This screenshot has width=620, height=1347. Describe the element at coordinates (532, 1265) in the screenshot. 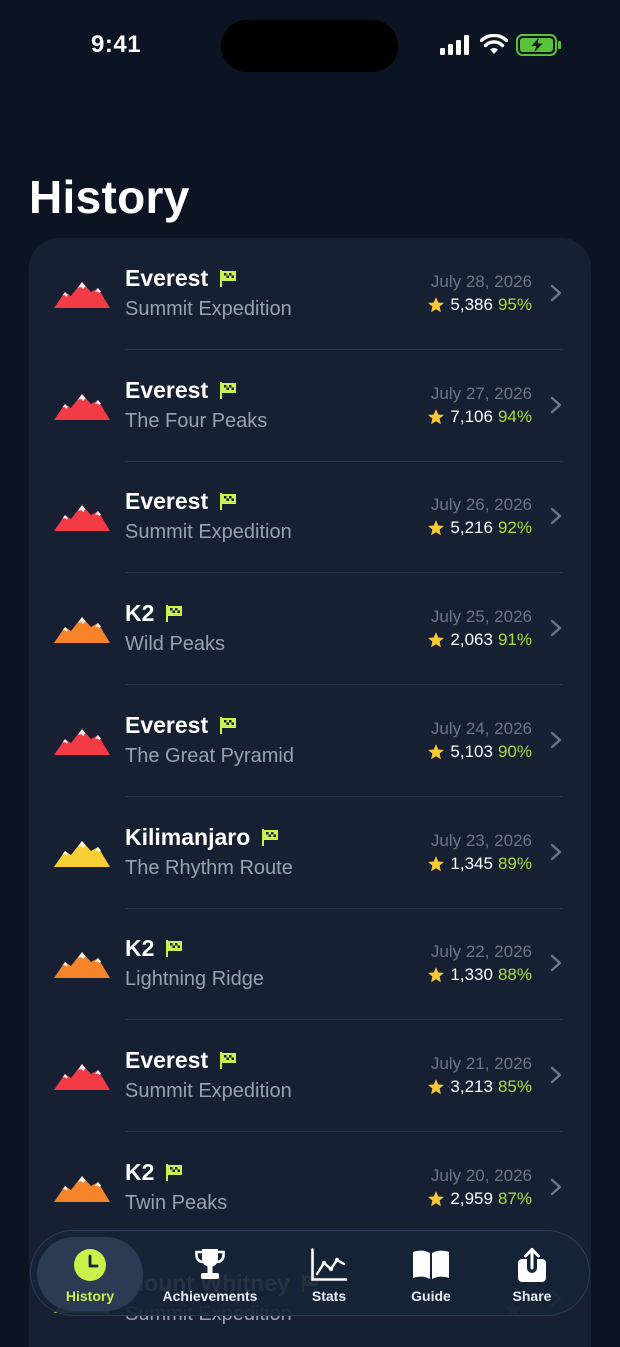

I see `share-icon` at that location.